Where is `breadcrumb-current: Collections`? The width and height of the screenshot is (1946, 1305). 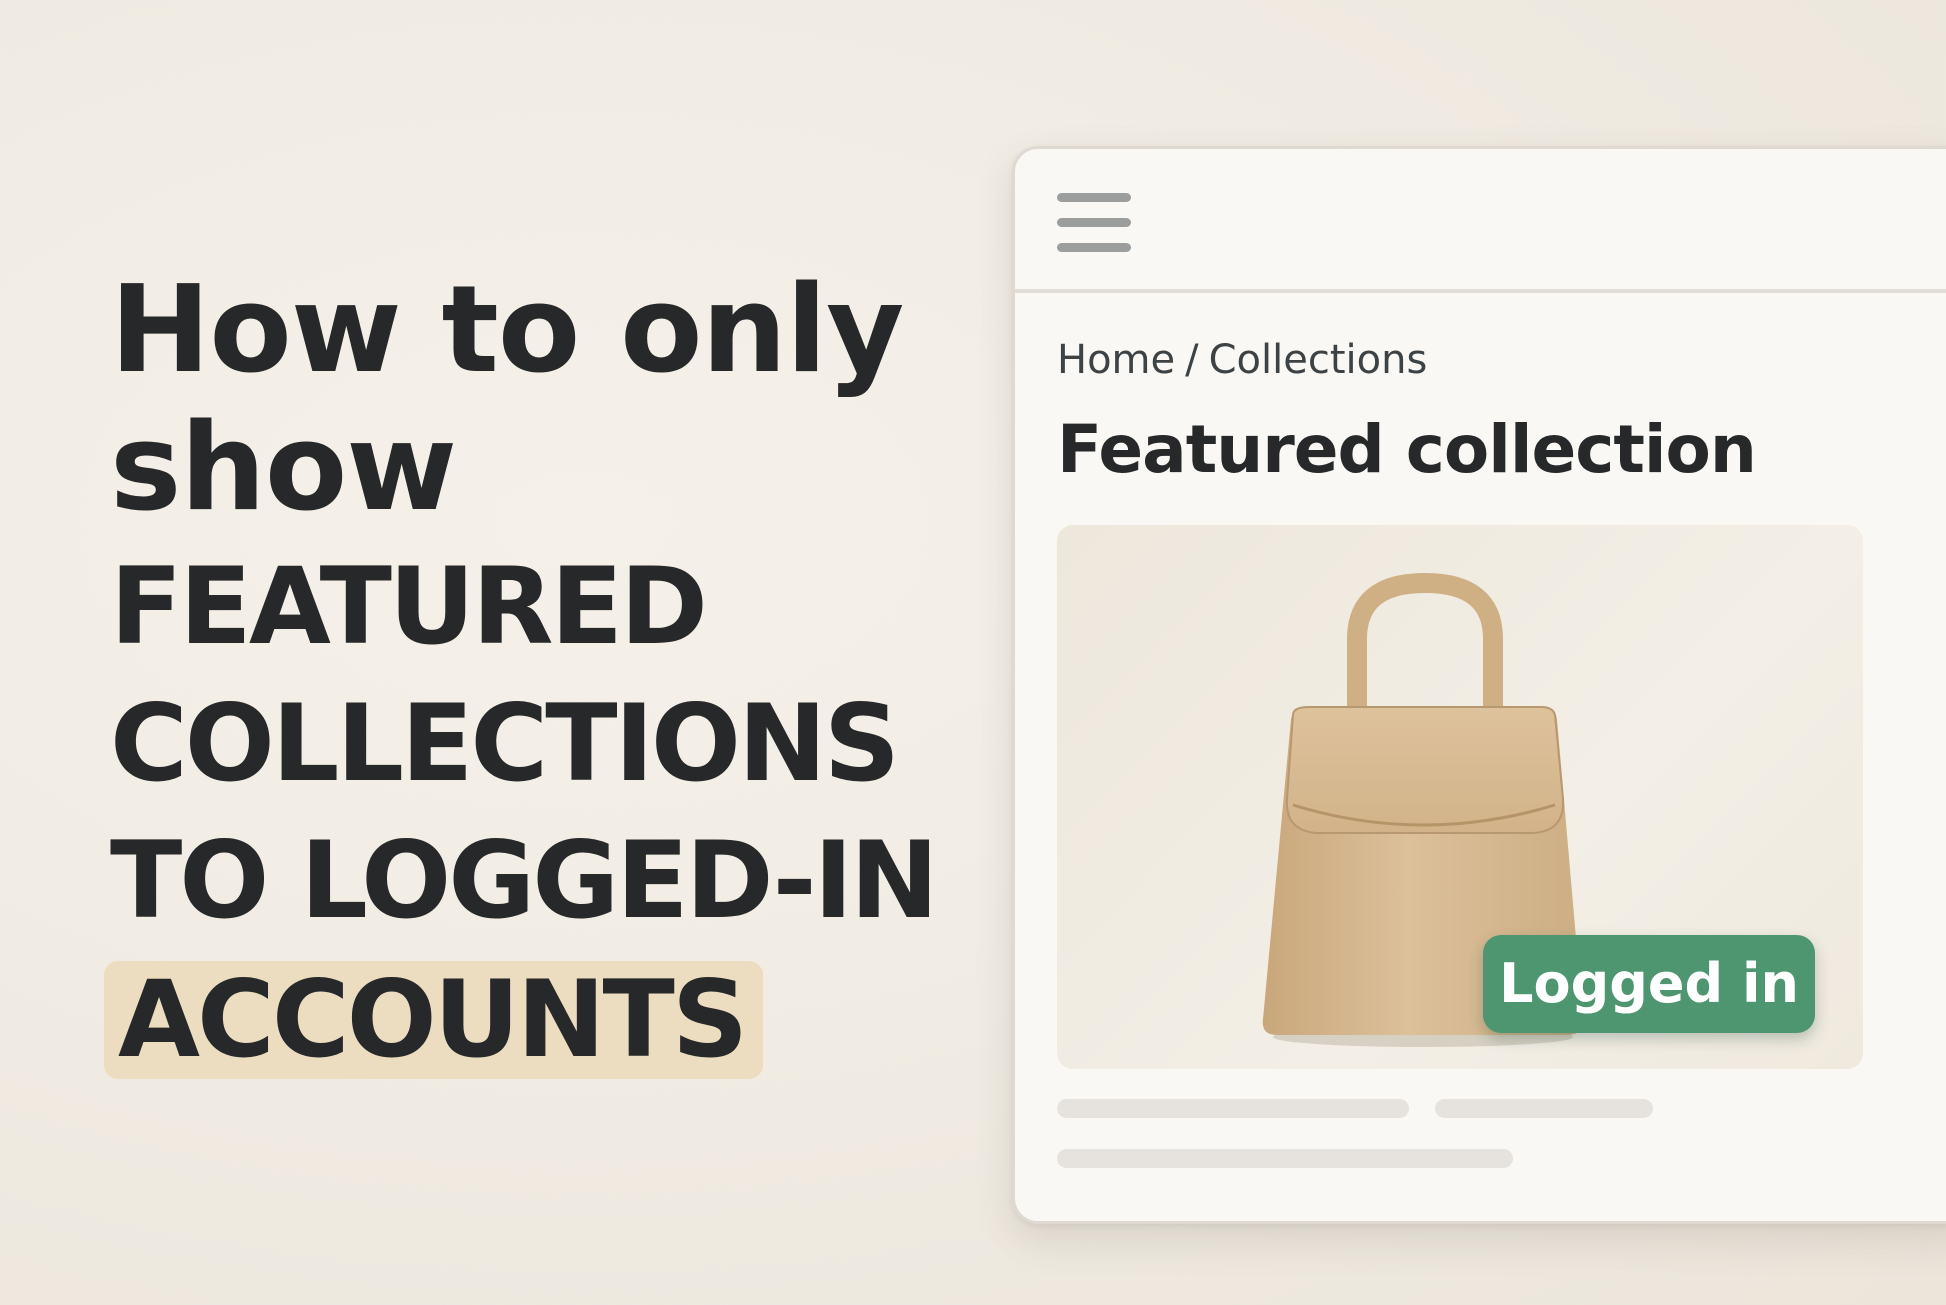
breadcrumb-current: Collections is located at coordinates (1318, 360).